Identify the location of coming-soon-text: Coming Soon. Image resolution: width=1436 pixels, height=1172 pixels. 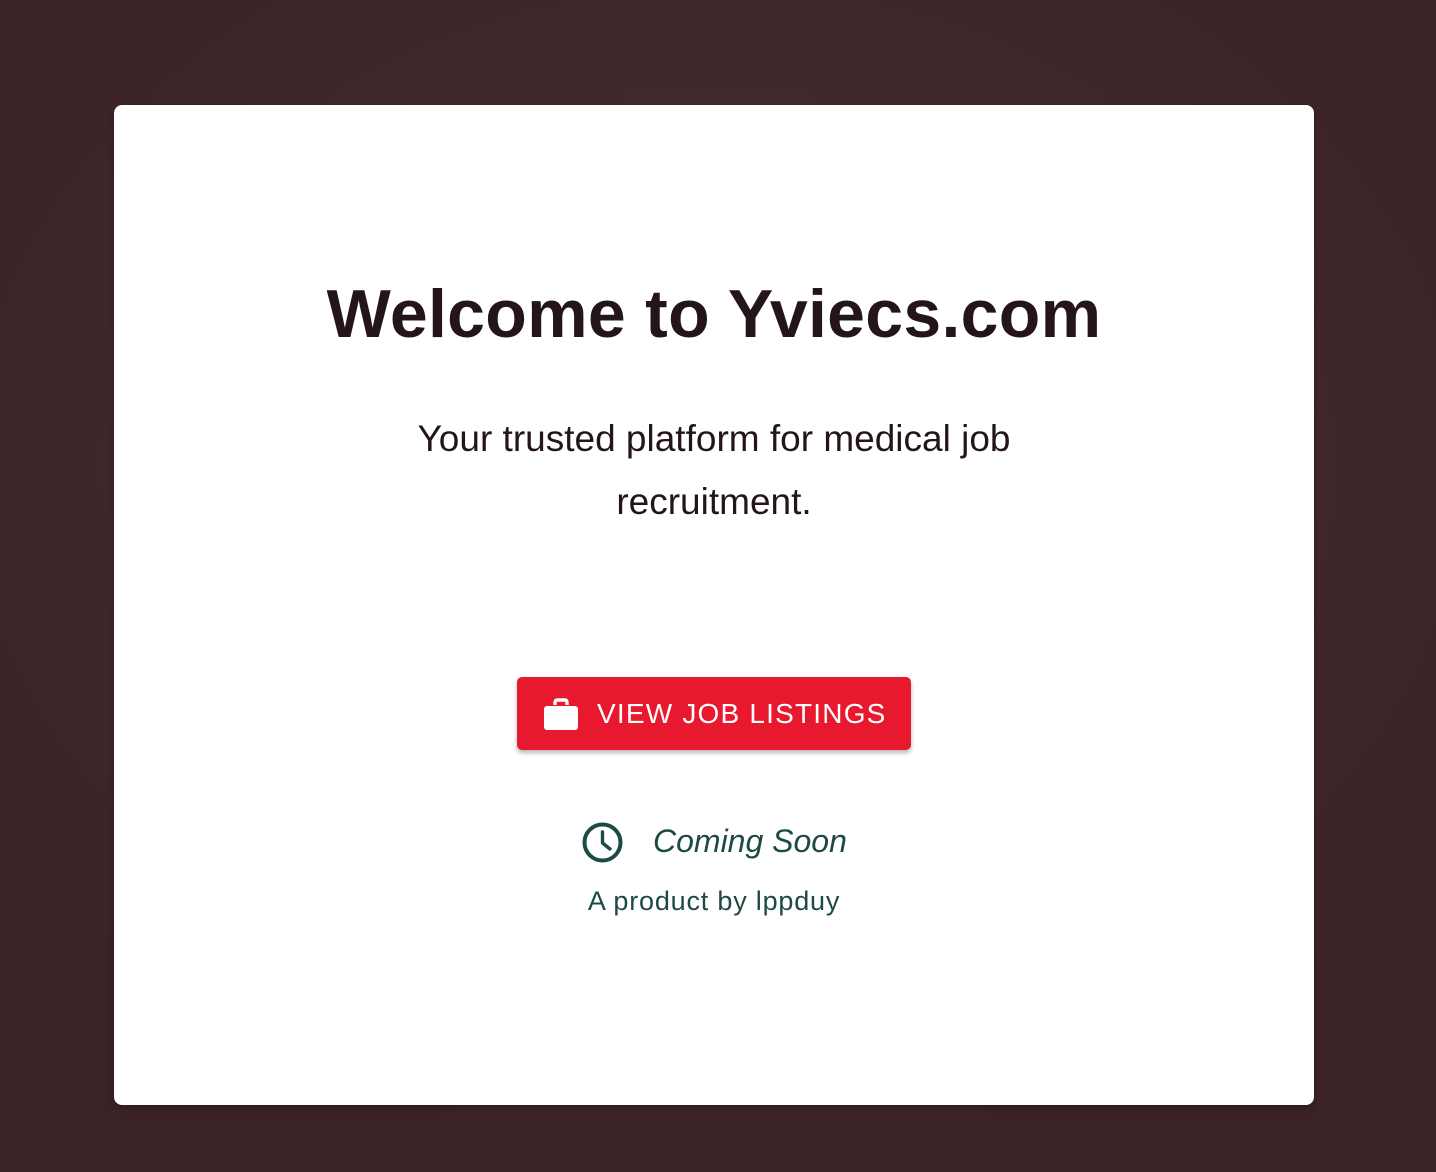
(750, 841).